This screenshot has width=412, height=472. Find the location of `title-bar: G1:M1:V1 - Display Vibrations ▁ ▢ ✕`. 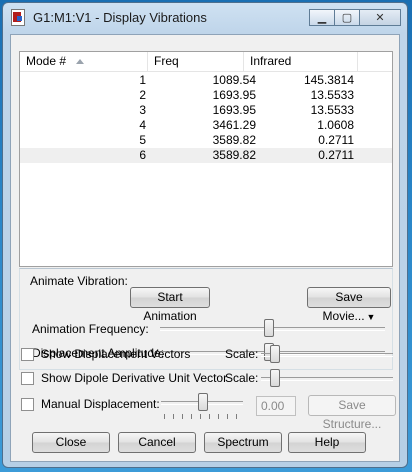

title-bar: G1:M1:V1 - Display Vibrations ▁ ▢ ✕ is located at coordinates (205, 18).